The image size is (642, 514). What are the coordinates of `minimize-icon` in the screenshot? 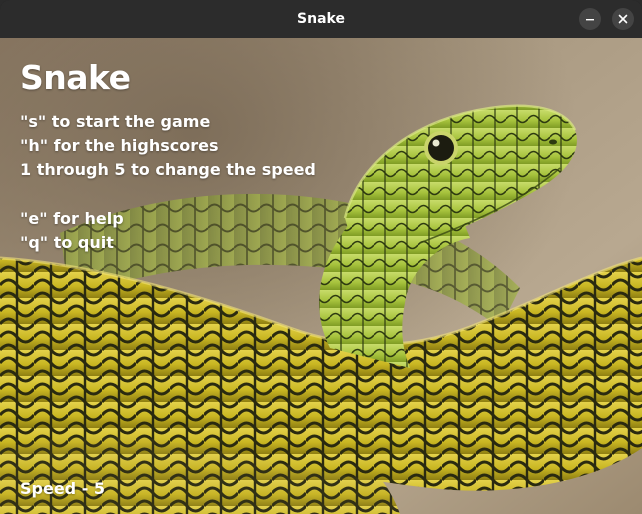 It's located at (590, 20).